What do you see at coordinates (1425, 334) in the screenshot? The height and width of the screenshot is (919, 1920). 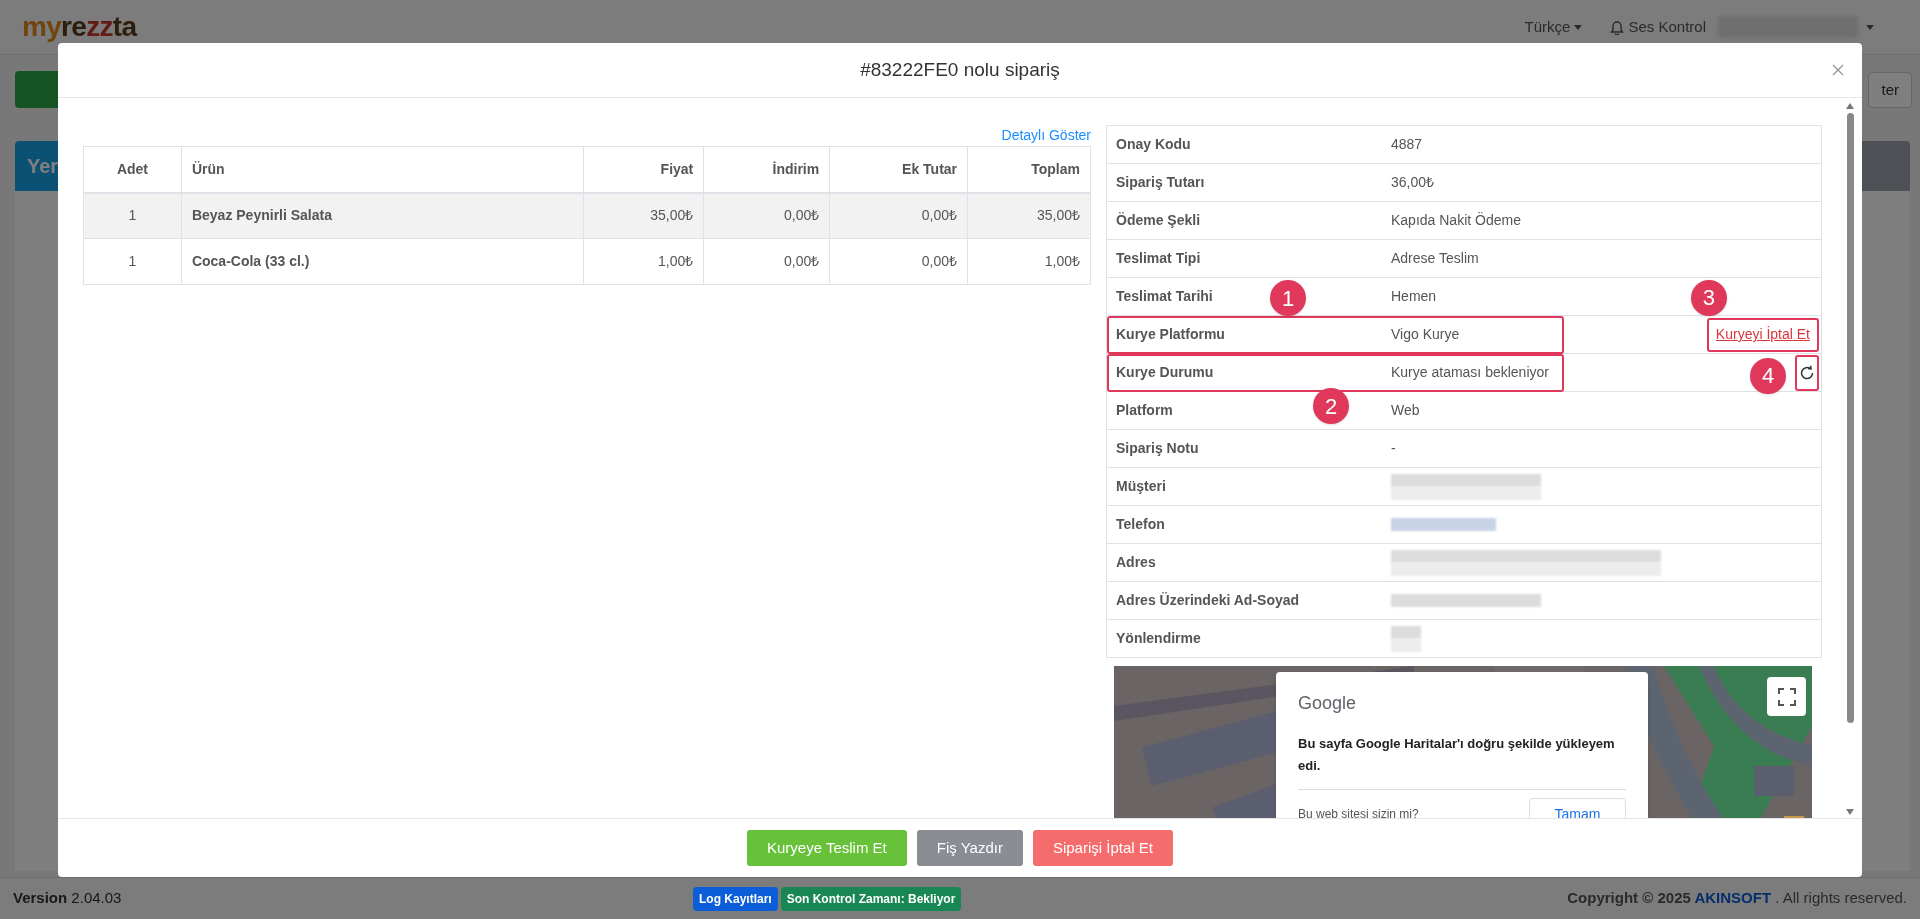 I see `field-value: Vigo Kurye` at bounding box center [1425, 334].